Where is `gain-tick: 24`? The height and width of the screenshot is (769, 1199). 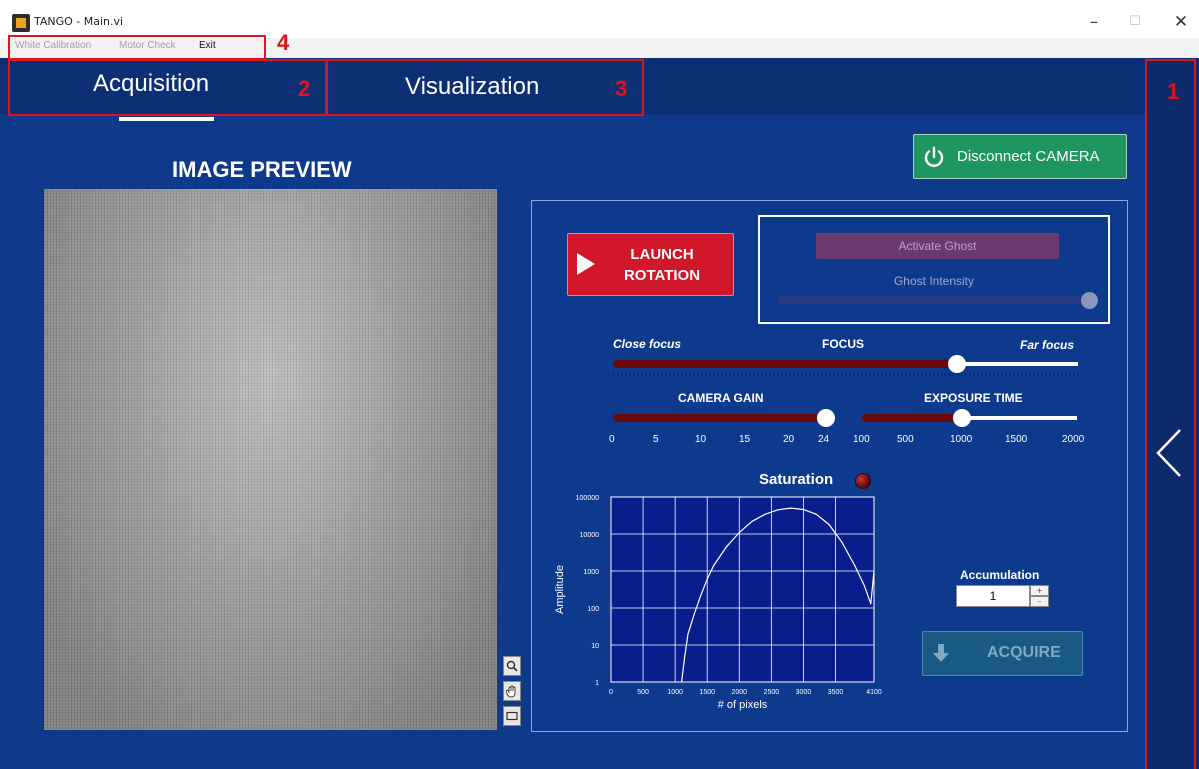 gain-tick: 24 is located at coordinates (824, 439).